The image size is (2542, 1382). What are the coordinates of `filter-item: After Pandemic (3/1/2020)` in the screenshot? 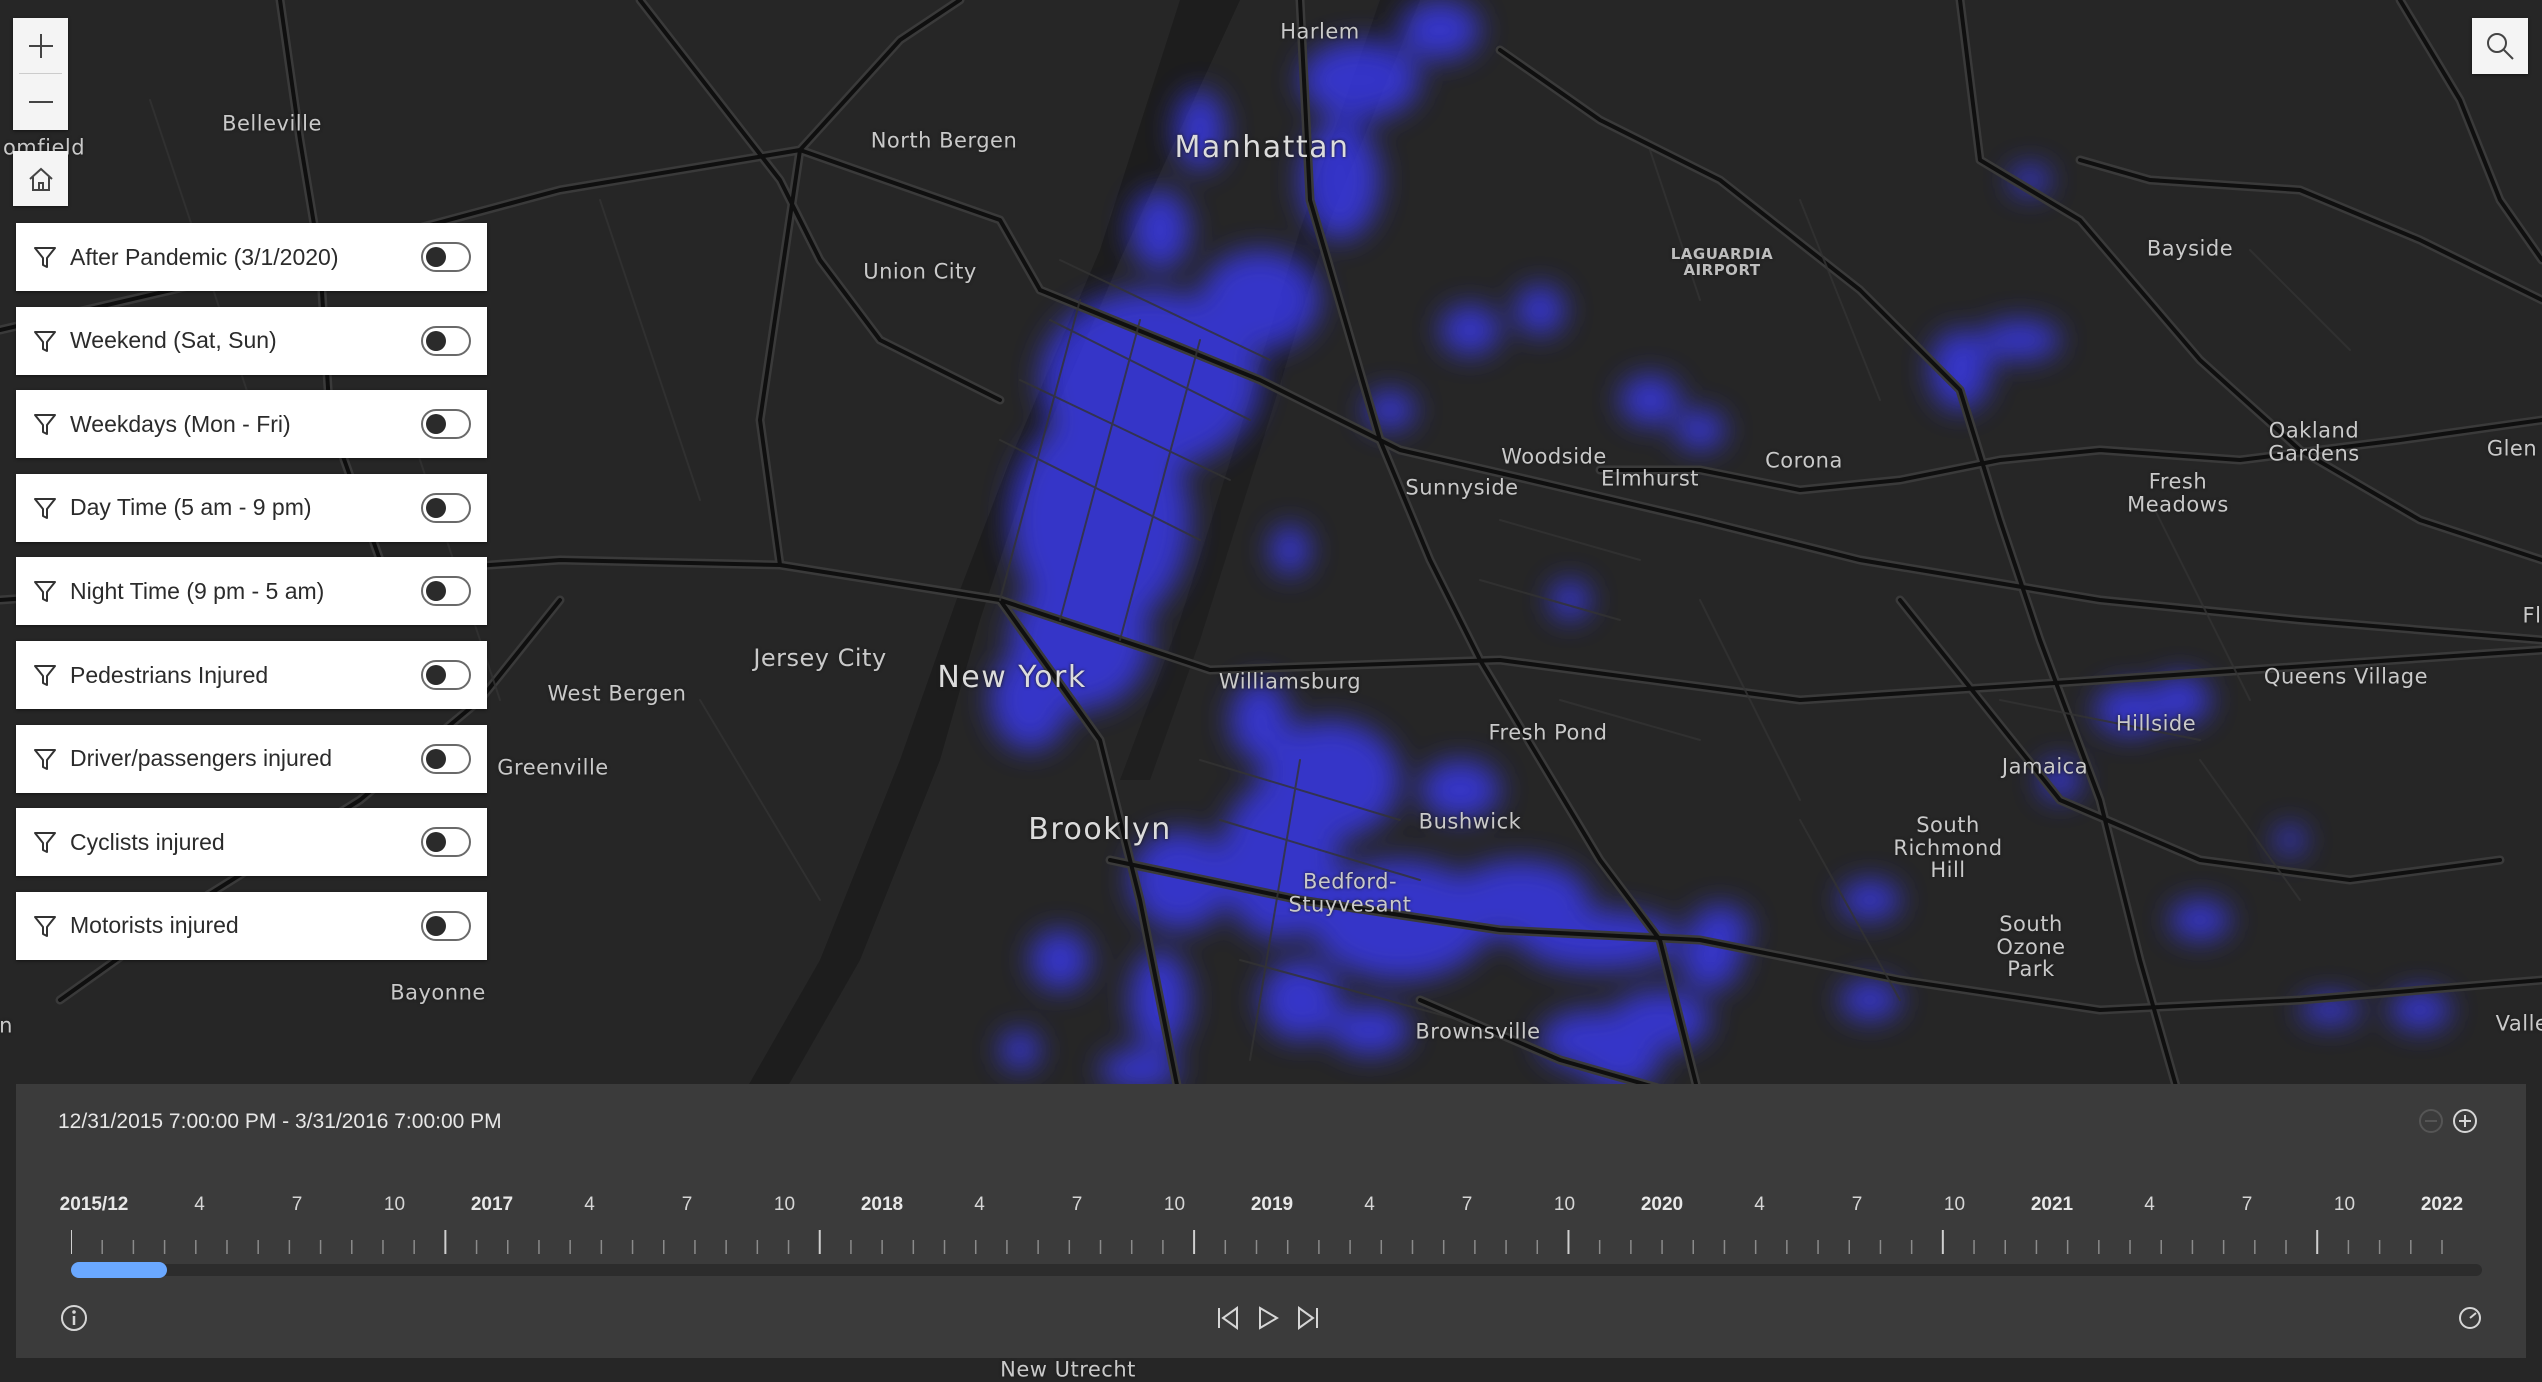 It's located at (251, 257).